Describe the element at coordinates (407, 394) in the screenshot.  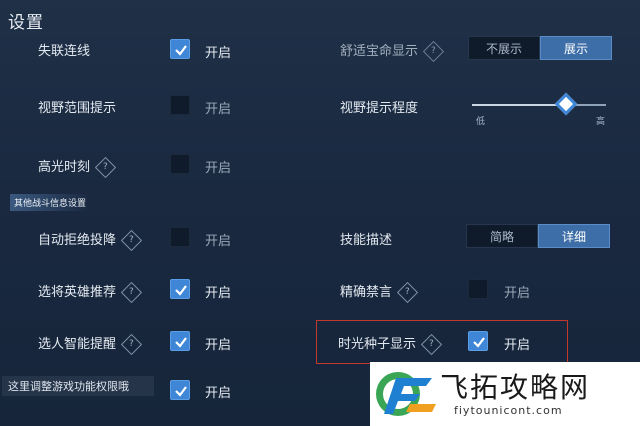
I see `watermark-logo-icon` at that location.